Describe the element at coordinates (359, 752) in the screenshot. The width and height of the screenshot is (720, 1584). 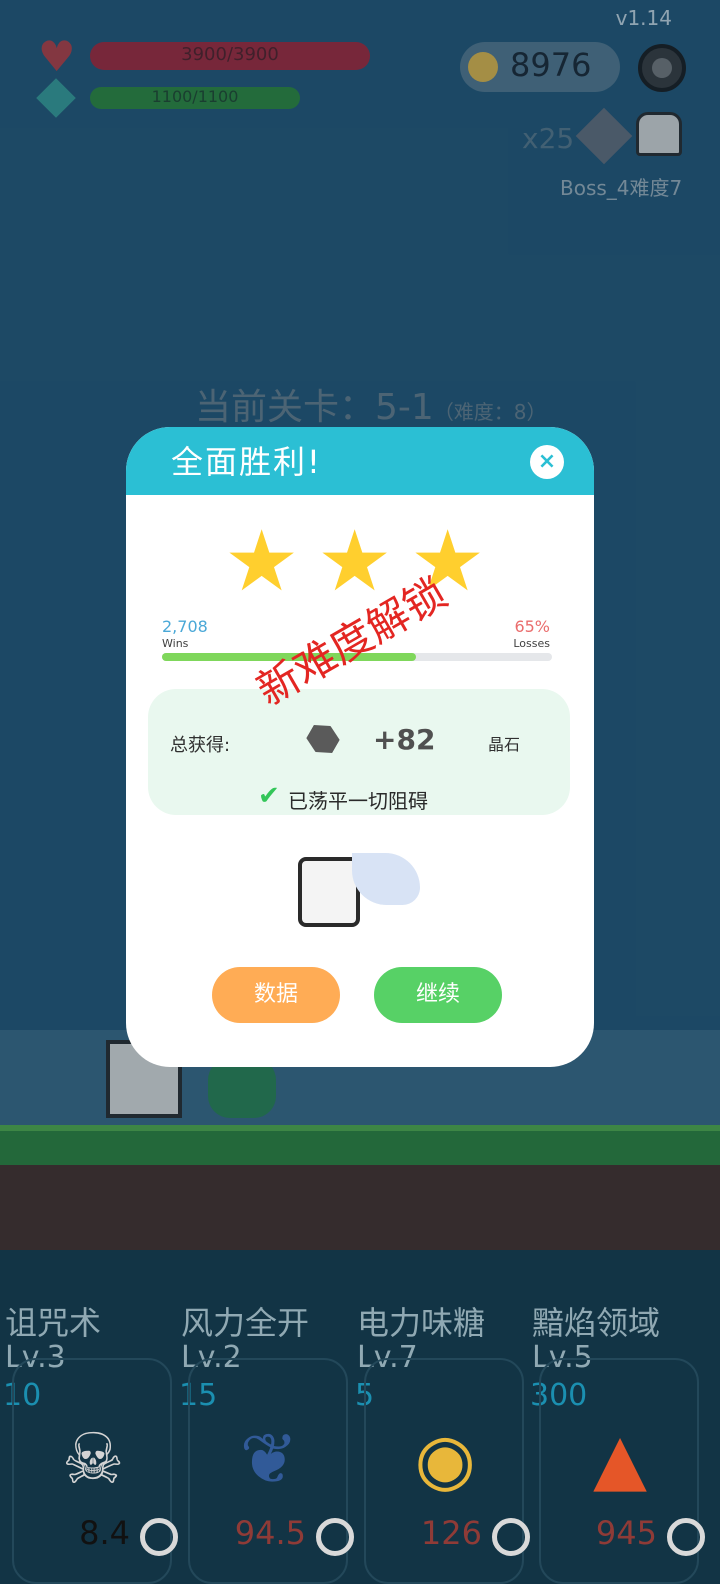
I see `rewards-box: 总获得: +82 晶石 ✔ 已荡平一切阻碍` at that location.